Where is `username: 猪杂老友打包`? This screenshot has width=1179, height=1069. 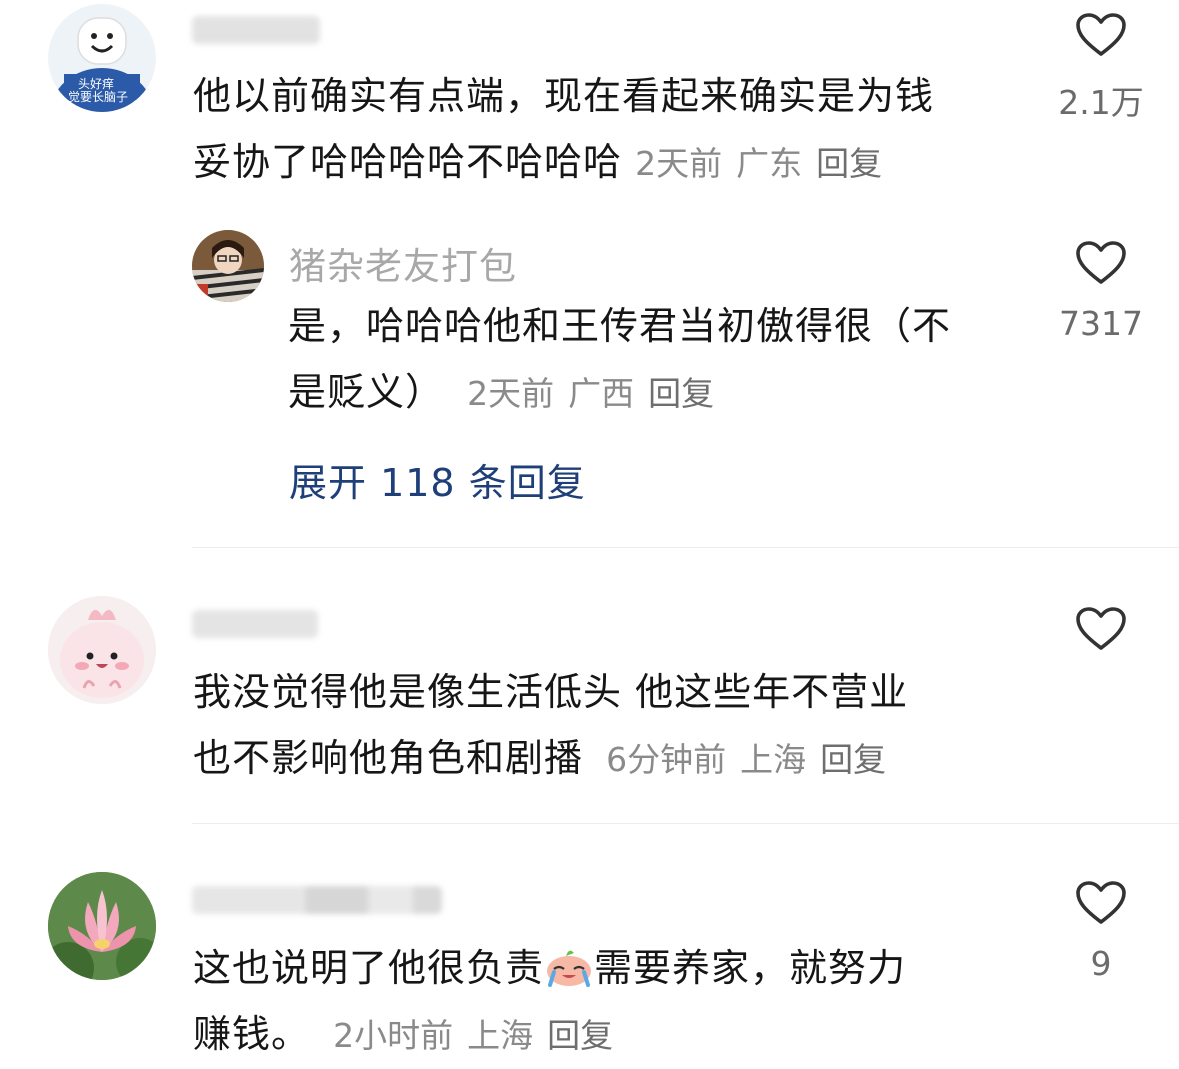
username: 猪杂老友打包 is located at coordinates (403, 263).